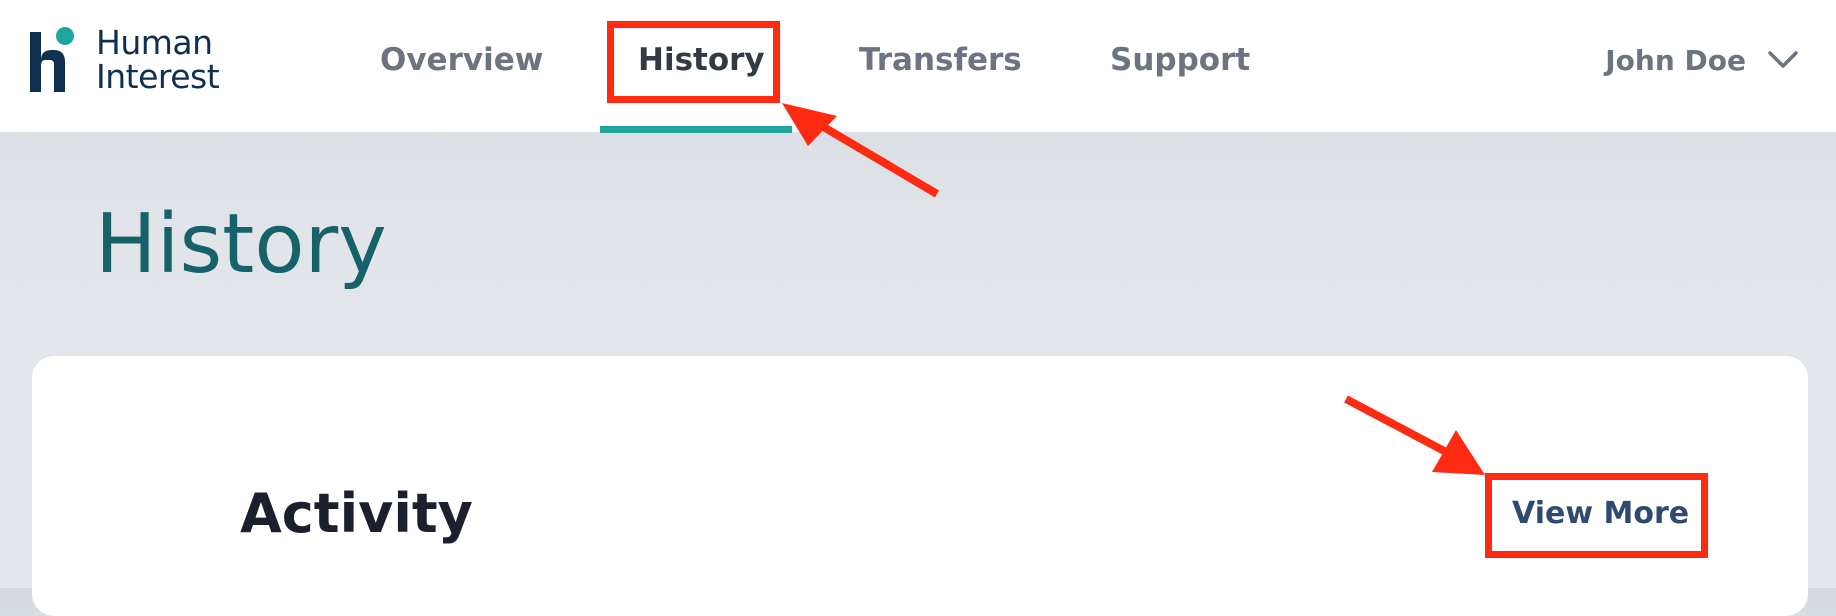  What do you see at coordinates (1783, 60) in the screenshot?
I see `chevron-down-icon` at bounding box center [1783, 60].